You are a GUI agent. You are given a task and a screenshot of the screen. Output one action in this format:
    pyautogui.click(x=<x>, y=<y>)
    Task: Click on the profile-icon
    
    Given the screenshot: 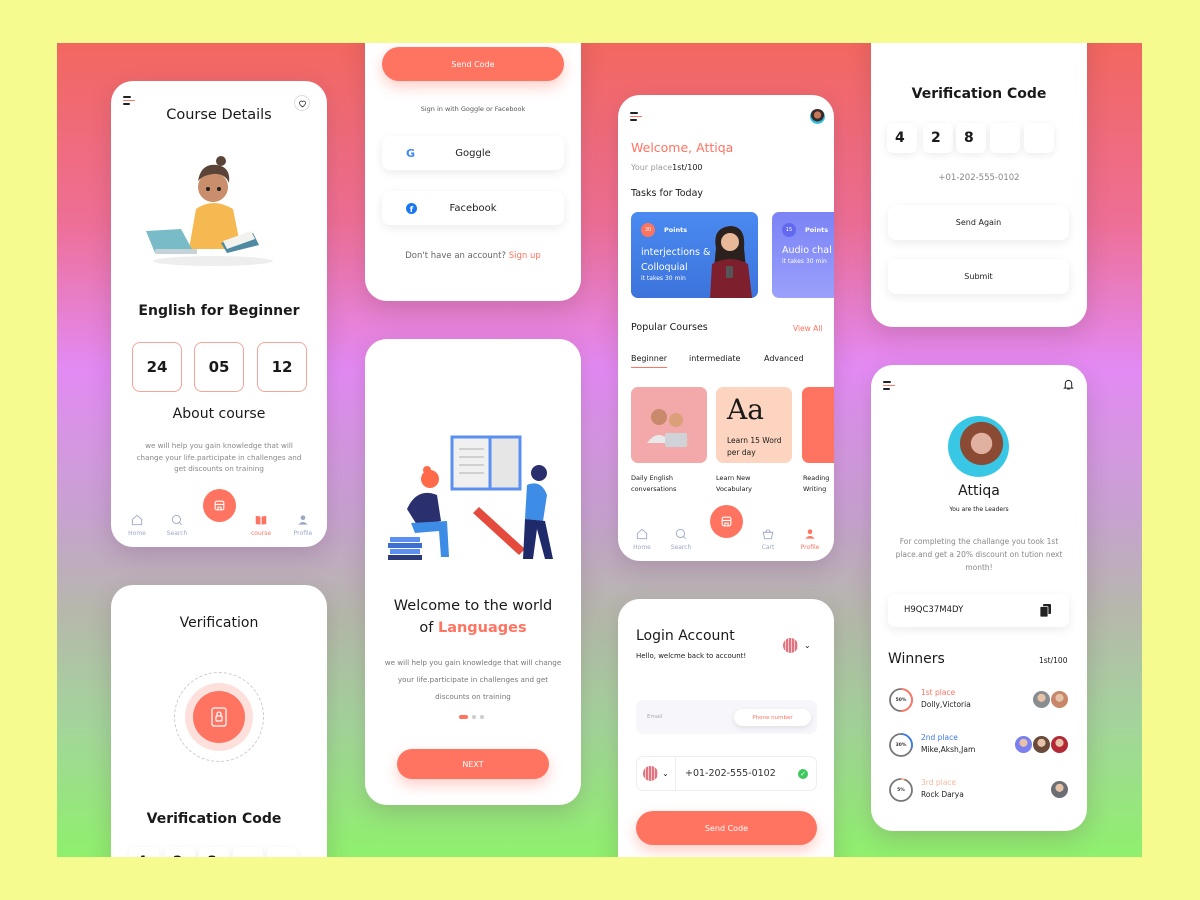 What is the action you would take?
    pyautogui.click(x=303, y=520)
    